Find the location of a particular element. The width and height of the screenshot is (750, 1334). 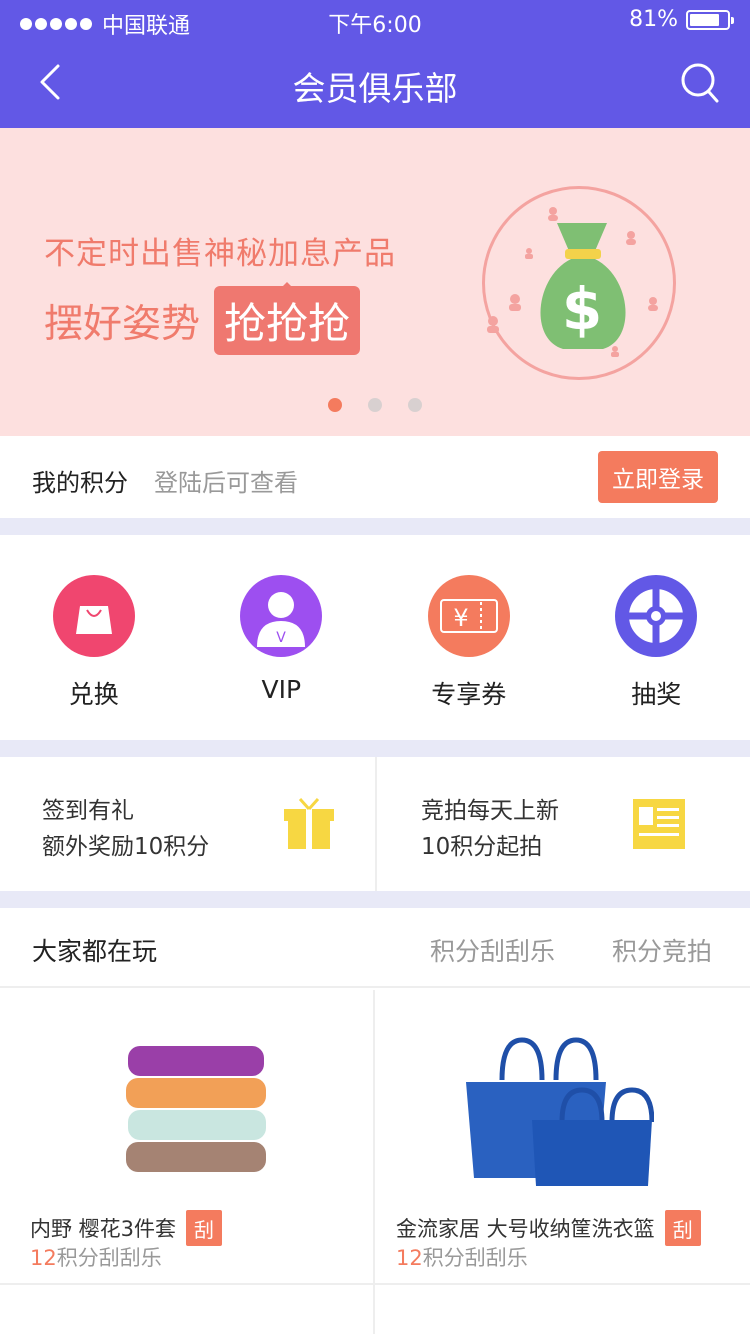

battery-percent: 81% is located at coordinates (653, 19).